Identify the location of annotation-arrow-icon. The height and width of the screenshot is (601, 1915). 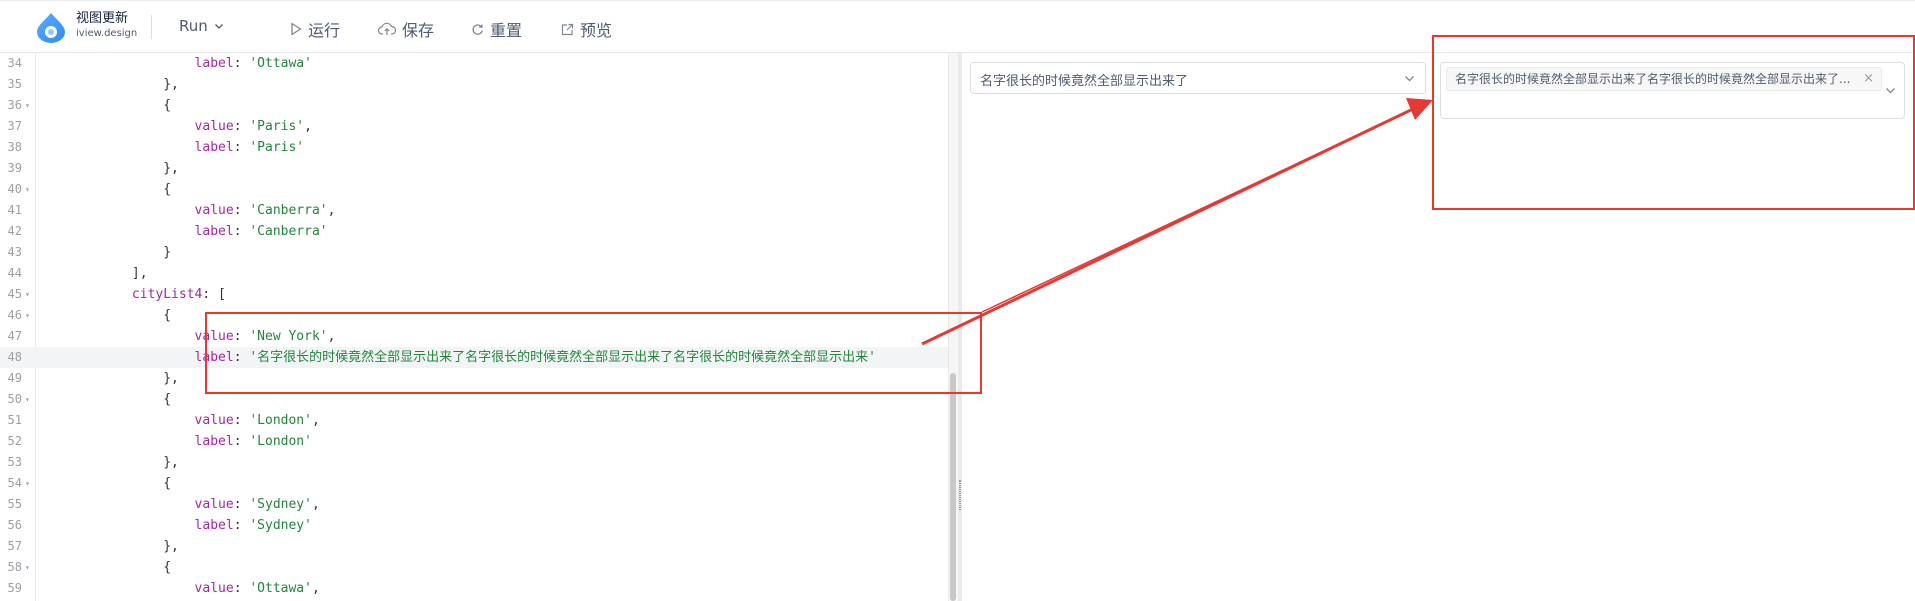
(1177, 222).